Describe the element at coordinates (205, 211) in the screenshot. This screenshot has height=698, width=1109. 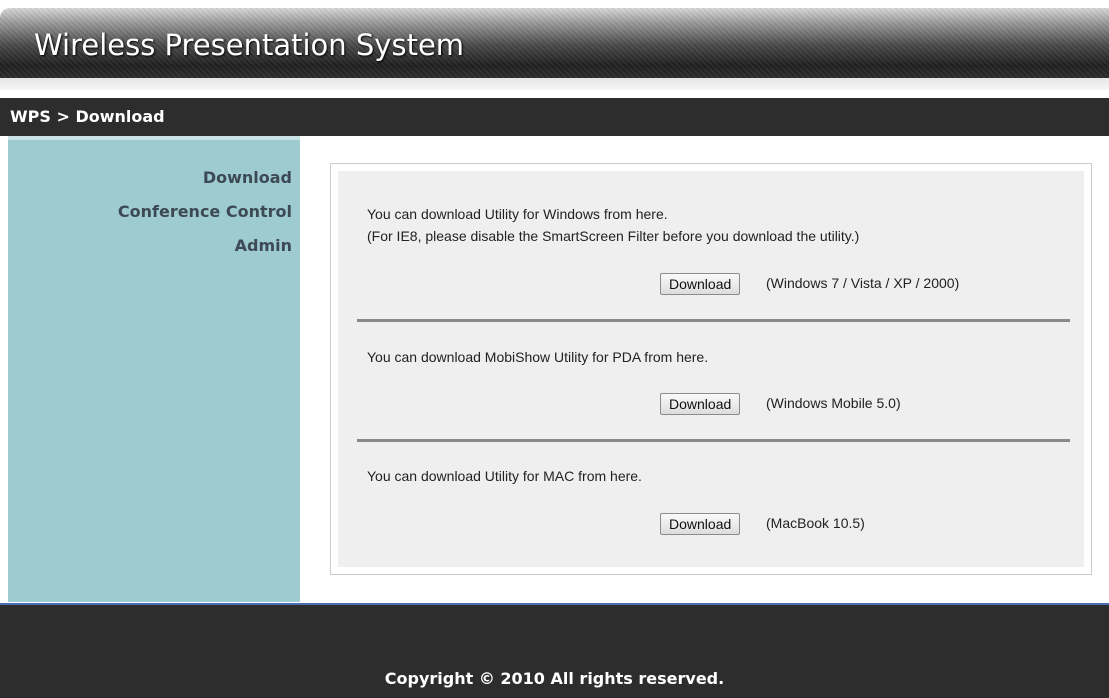
I see `sidebar-item-conference-control: Conference Control` at that location.